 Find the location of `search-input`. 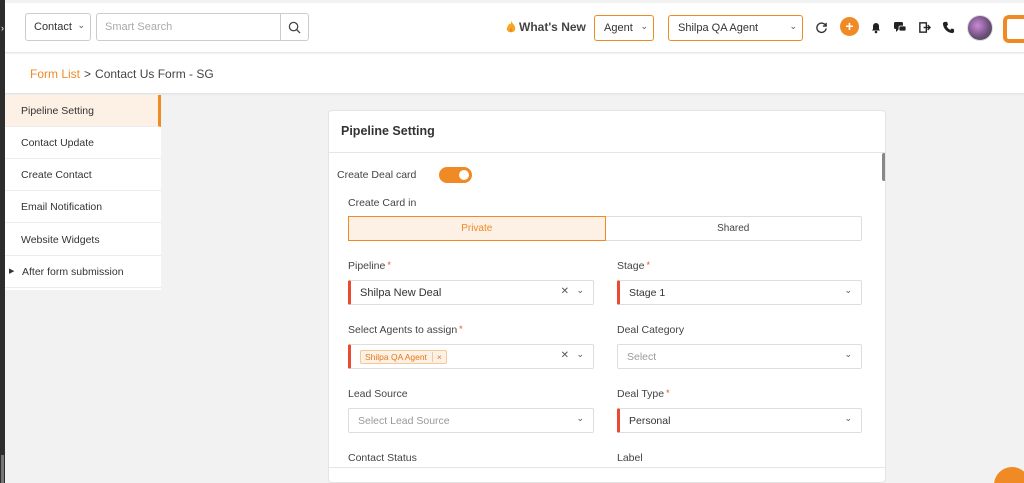

search-input is located at coordinates (188, 27).